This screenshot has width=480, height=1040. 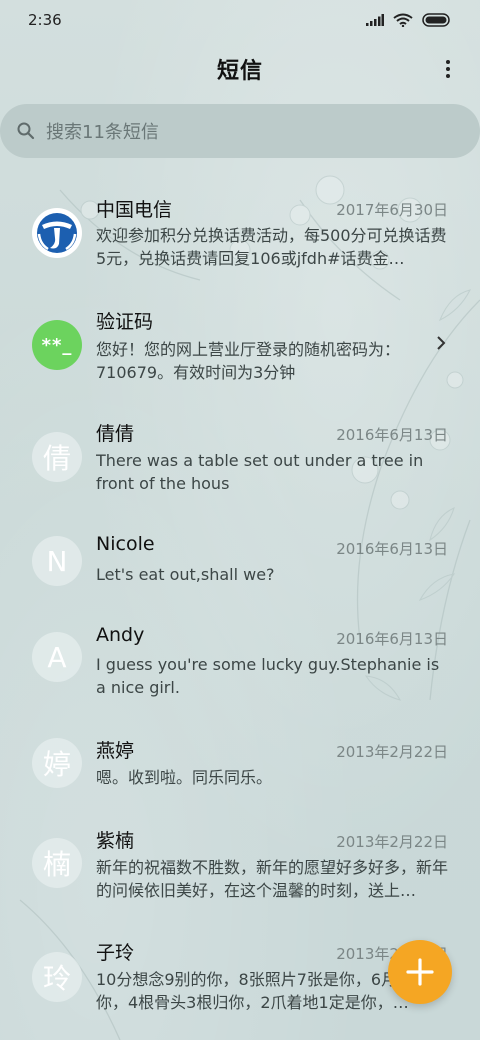 What do you see at coordinates (115, 953) in the screenshot?
I see `contact-name: 子玲` at bounding box center [115, 953].